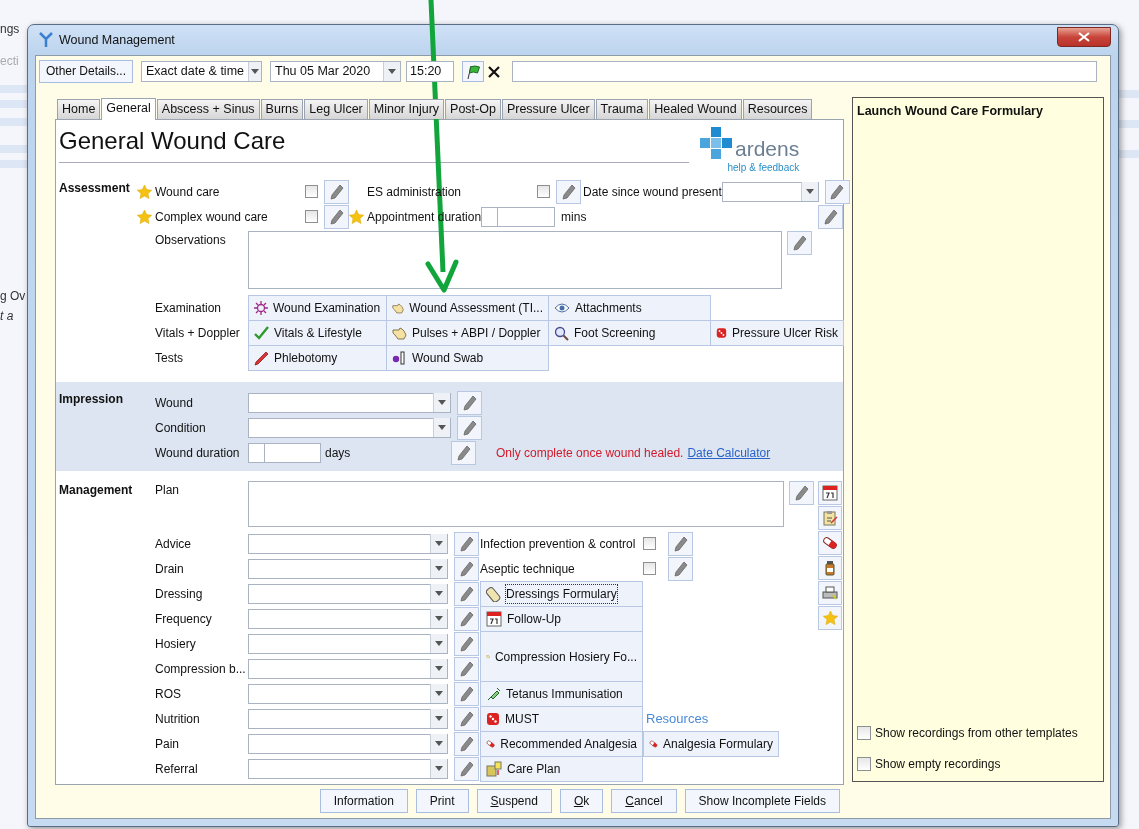 The image size is (1139, 829). Describe the element at coordinates (128, 109) in the screenshot. I see `tab: General` at that location.